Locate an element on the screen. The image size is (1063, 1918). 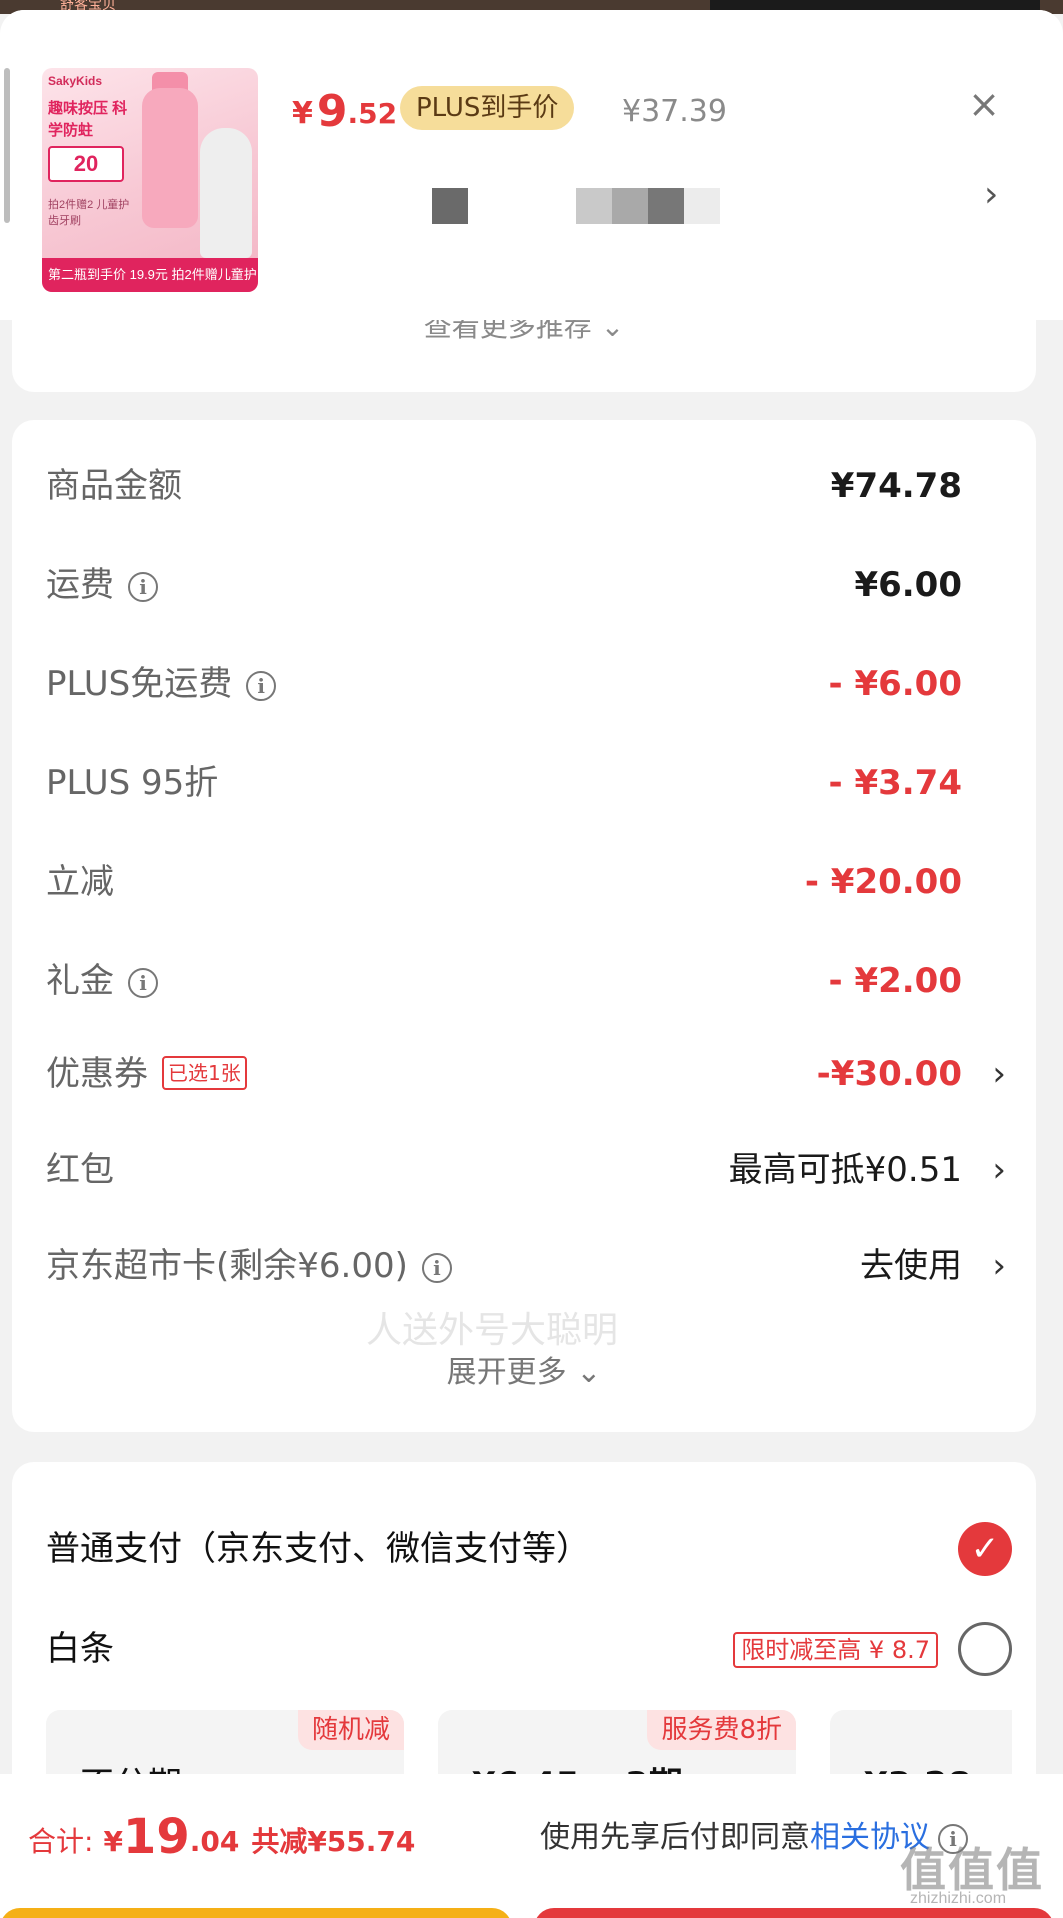
plus-price: ¥ 9 .52 is located at coordinates (344, 109).